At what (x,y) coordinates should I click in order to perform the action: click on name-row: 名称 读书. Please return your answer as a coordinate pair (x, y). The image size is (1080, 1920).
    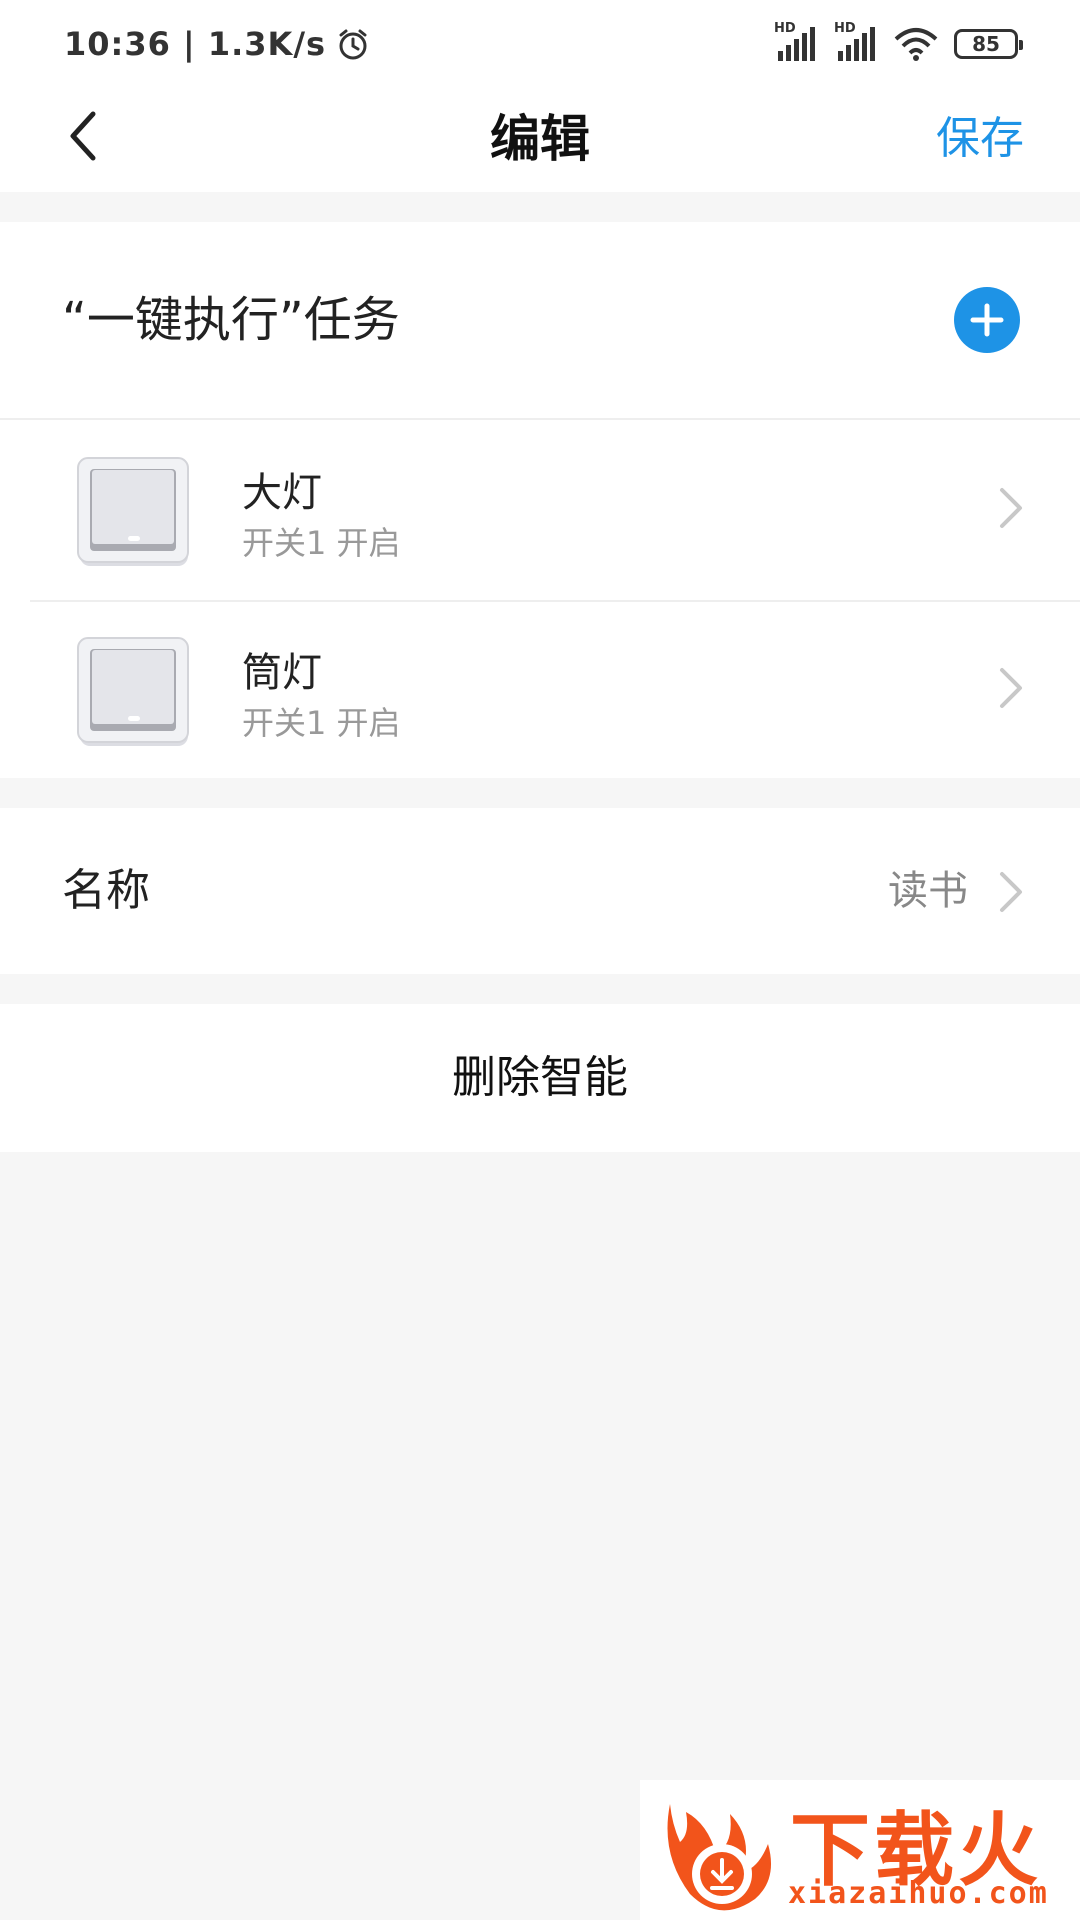
    Looking at the image, I should click on (540, 891).